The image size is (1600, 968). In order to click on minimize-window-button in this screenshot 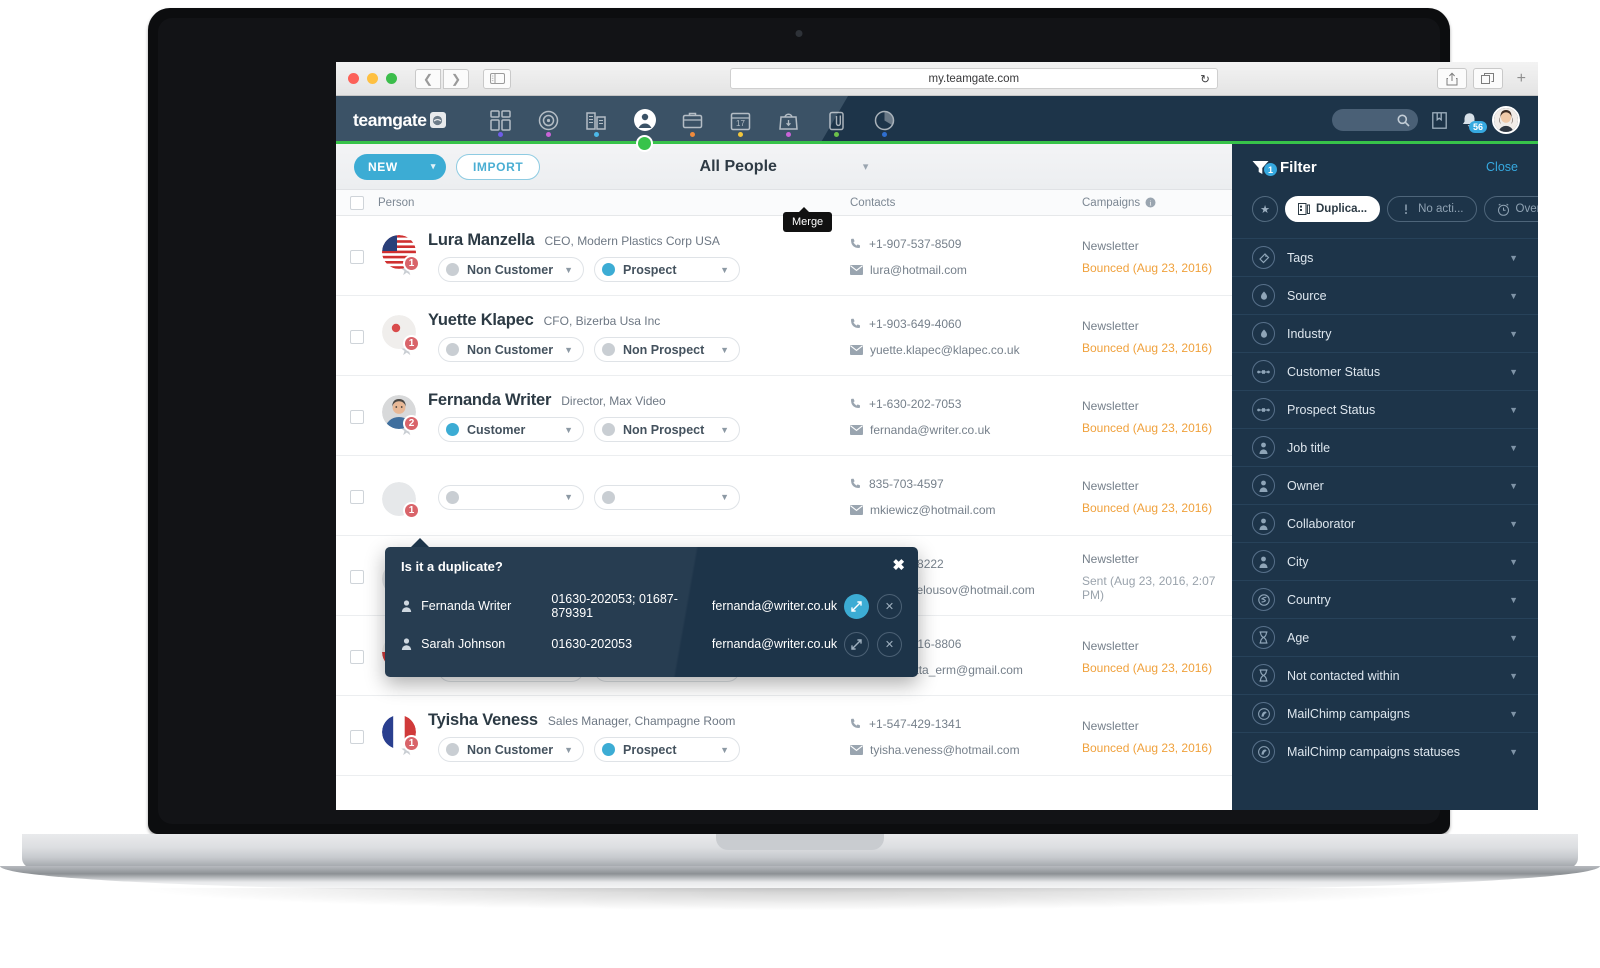, I will do `click(372, 78)`.